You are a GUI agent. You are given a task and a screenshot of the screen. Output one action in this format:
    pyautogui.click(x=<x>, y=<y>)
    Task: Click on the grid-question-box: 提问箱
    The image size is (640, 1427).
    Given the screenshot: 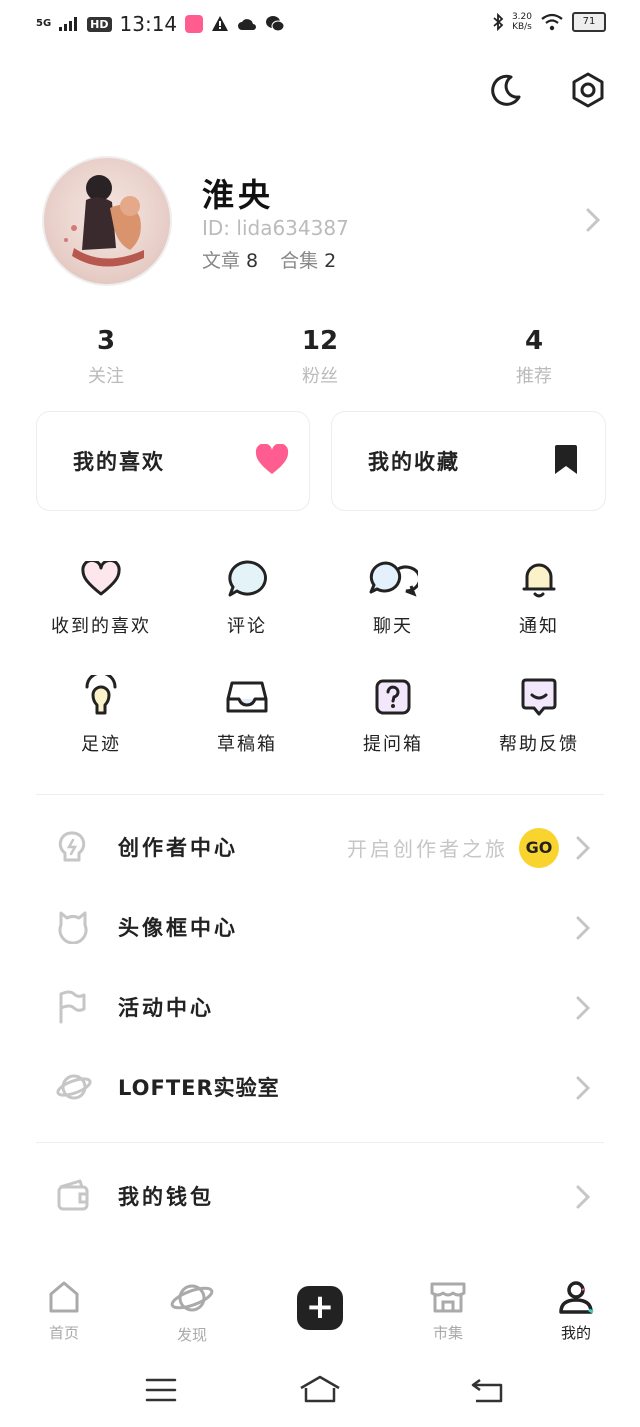 What is the action you would take?
    pyautogui.click(x=393, y=715)
    